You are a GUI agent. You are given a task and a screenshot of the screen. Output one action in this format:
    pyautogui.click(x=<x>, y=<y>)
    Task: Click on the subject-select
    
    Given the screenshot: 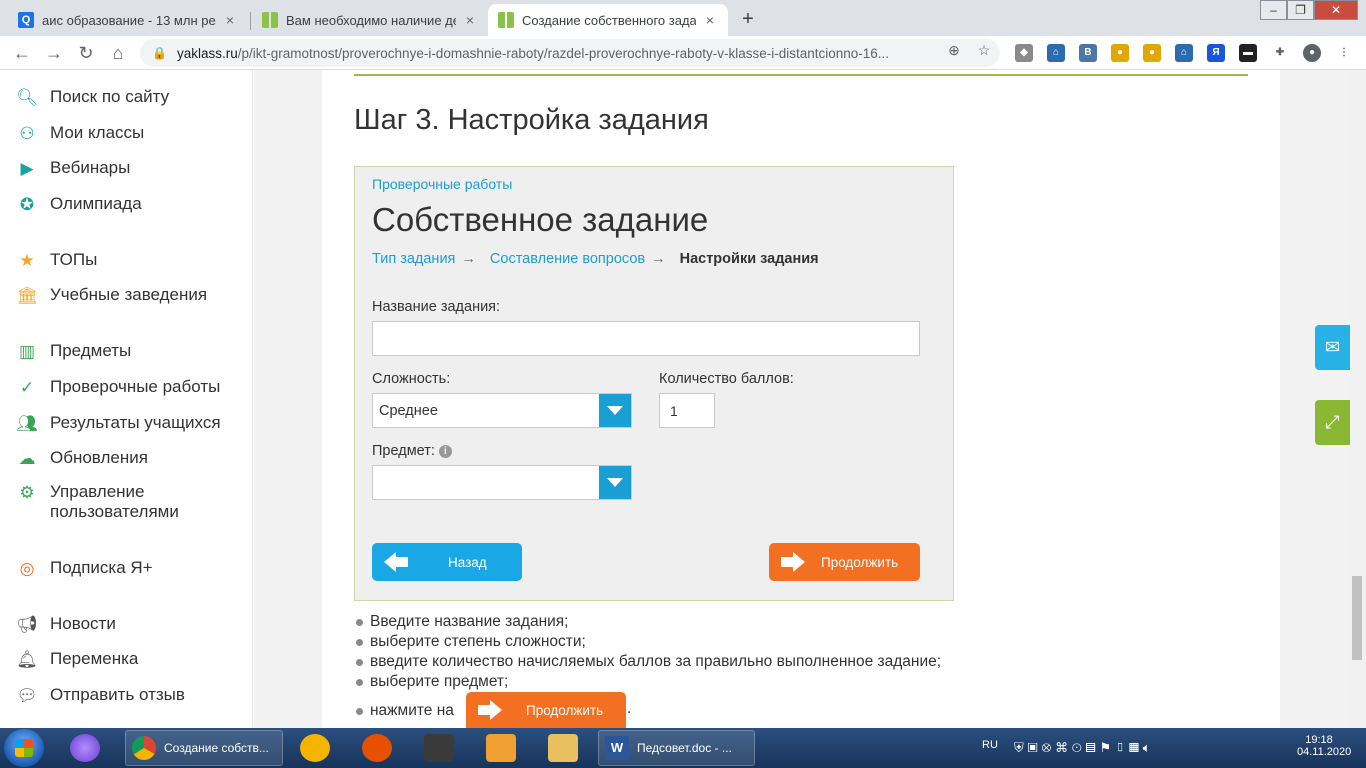 What is the action you would take?
    pyautogui.click(x=502, y=482)
    